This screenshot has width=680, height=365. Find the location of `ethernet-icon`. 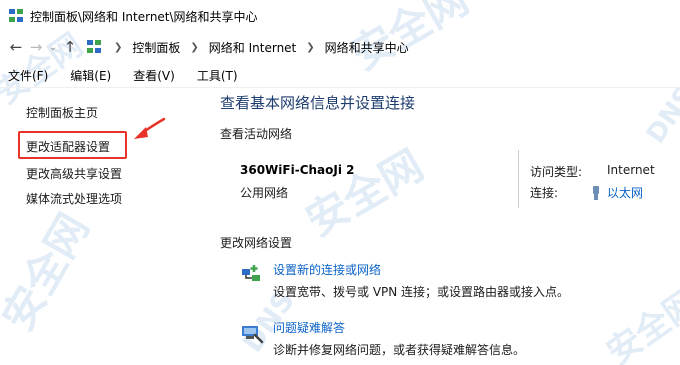

ethernet-icon is located at coordinates (596, 192).